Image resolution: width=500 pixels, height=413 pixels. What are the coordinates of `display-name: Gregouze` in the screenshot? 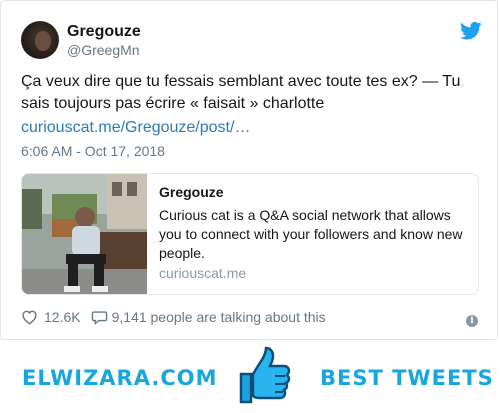 It's located at (104, 32).